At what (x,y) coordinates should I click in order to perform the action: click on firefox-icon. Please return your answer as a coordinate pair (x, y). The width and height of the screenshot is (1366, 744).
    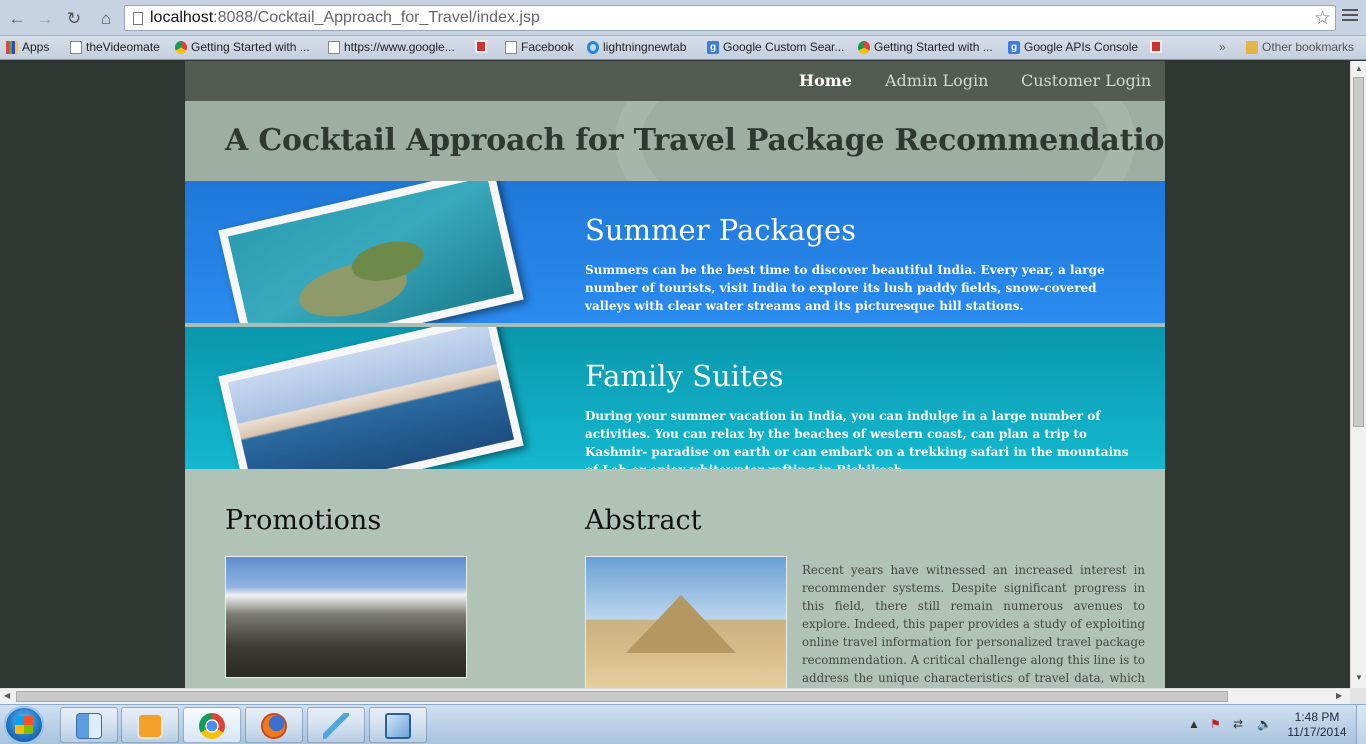
    Looking at the image, I should click on (274, 726).